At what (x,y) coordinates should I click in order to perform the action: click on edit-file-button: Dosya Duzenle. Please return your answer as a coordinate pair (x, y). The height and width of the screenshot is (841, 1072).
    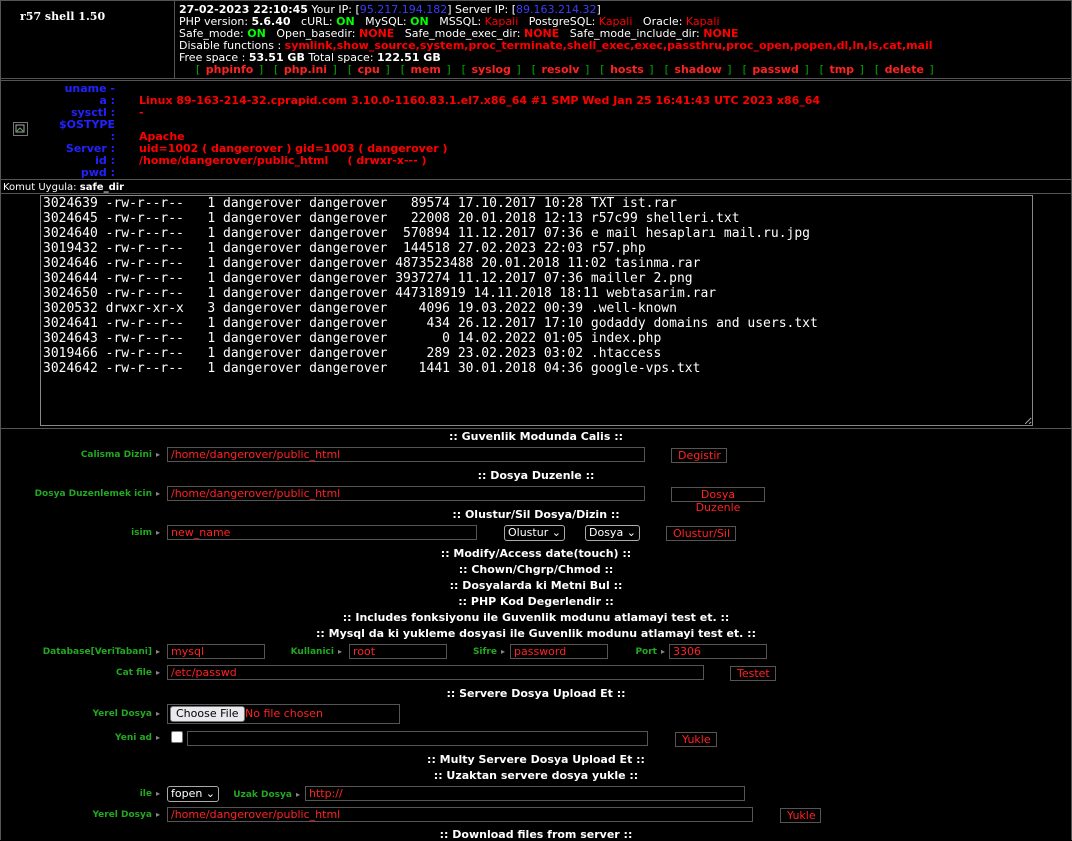
    Looking at the image, I should click on (718, 500).